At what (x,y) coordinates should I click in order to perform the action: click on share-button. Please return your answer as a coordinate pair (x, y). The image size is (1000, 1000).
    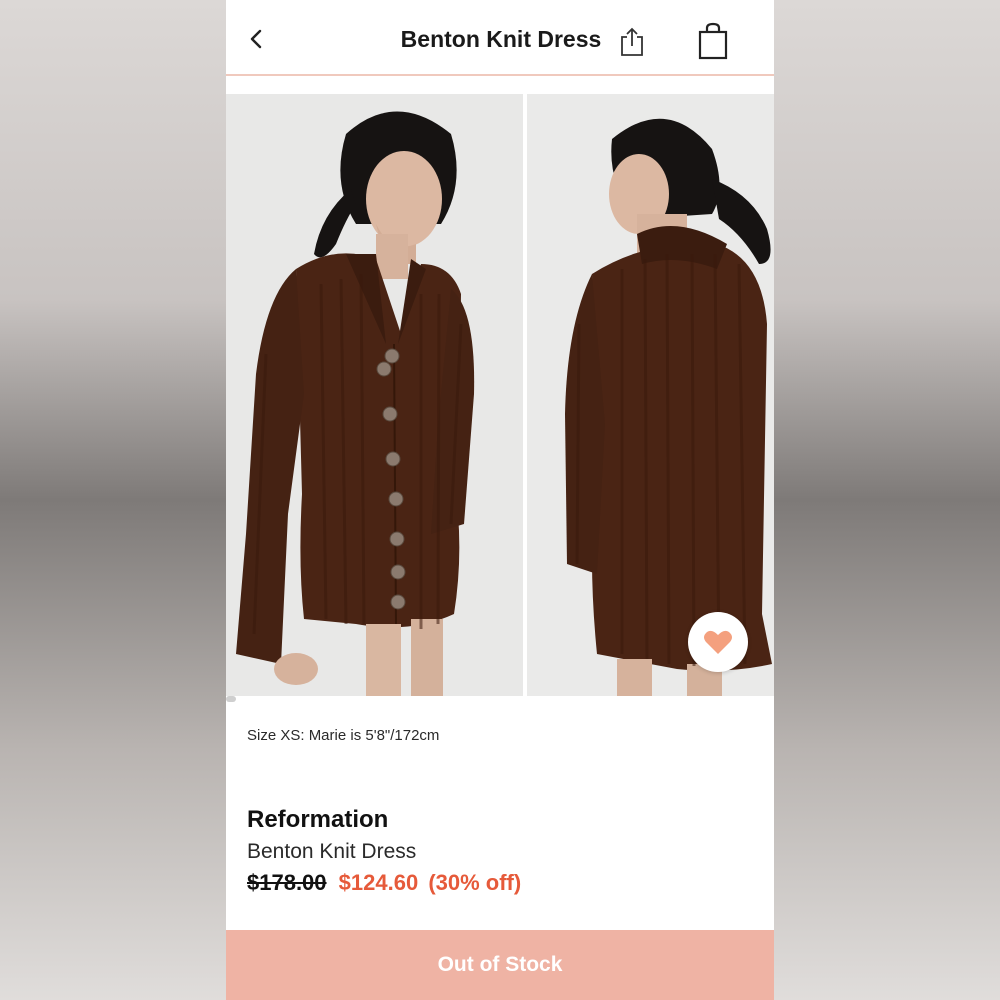
    Looking at the image, I should click on (632, 42).